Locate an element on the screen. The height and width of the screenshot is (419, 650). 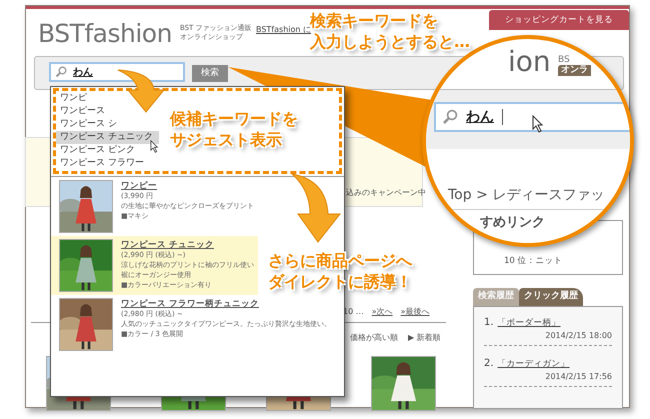
header-link: BSTfashion に is located at coordinates (283, 30).